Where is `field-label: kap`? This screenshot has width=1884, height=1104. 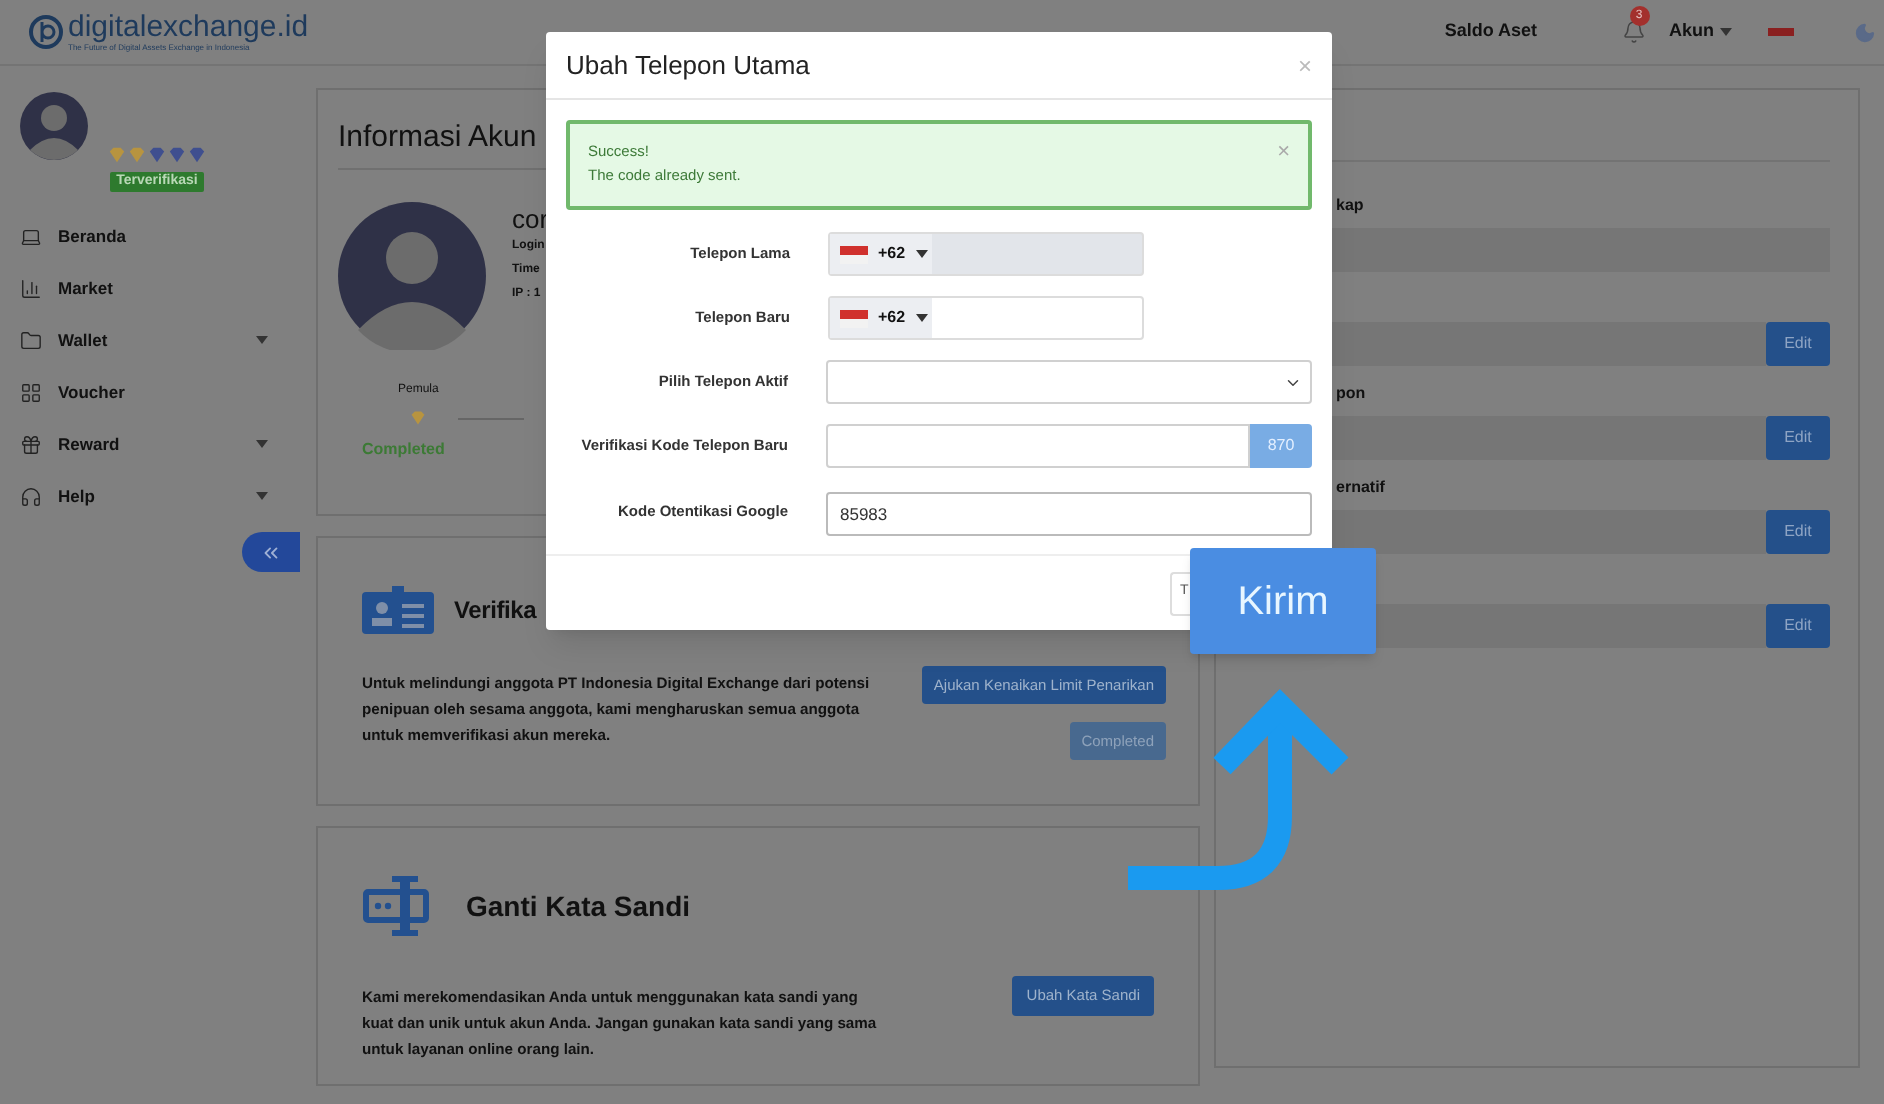
field-label: kap is located at coordinates (1350, 206).